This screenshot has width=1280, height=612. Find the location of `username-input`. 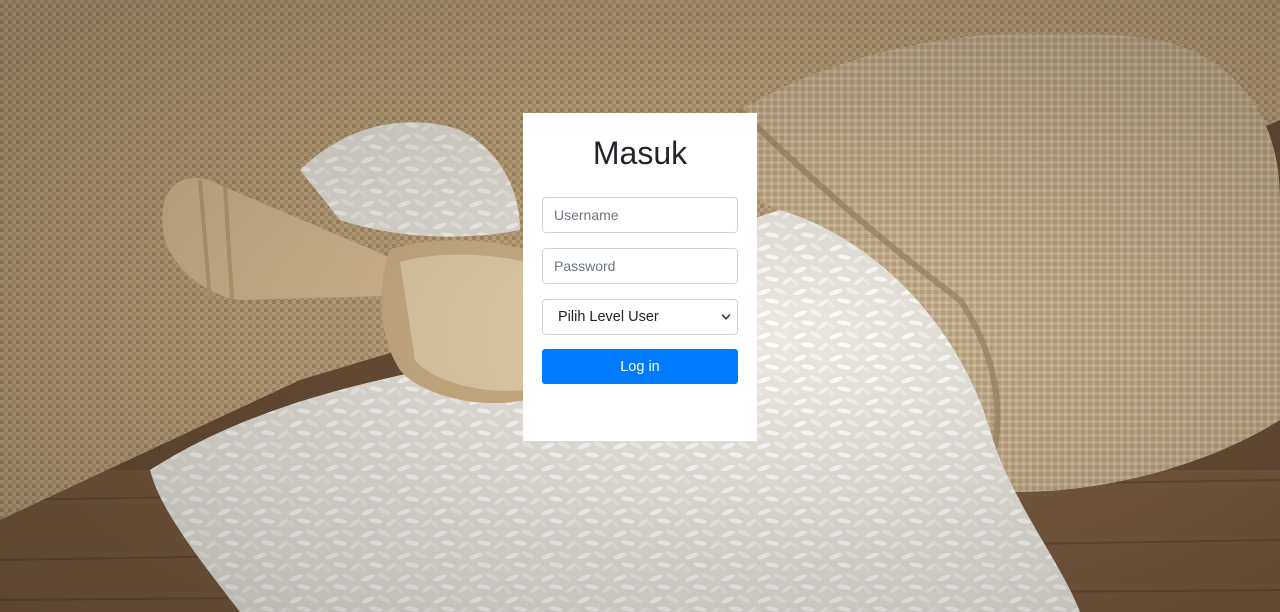

username-input is located at coordinates (640, 215).